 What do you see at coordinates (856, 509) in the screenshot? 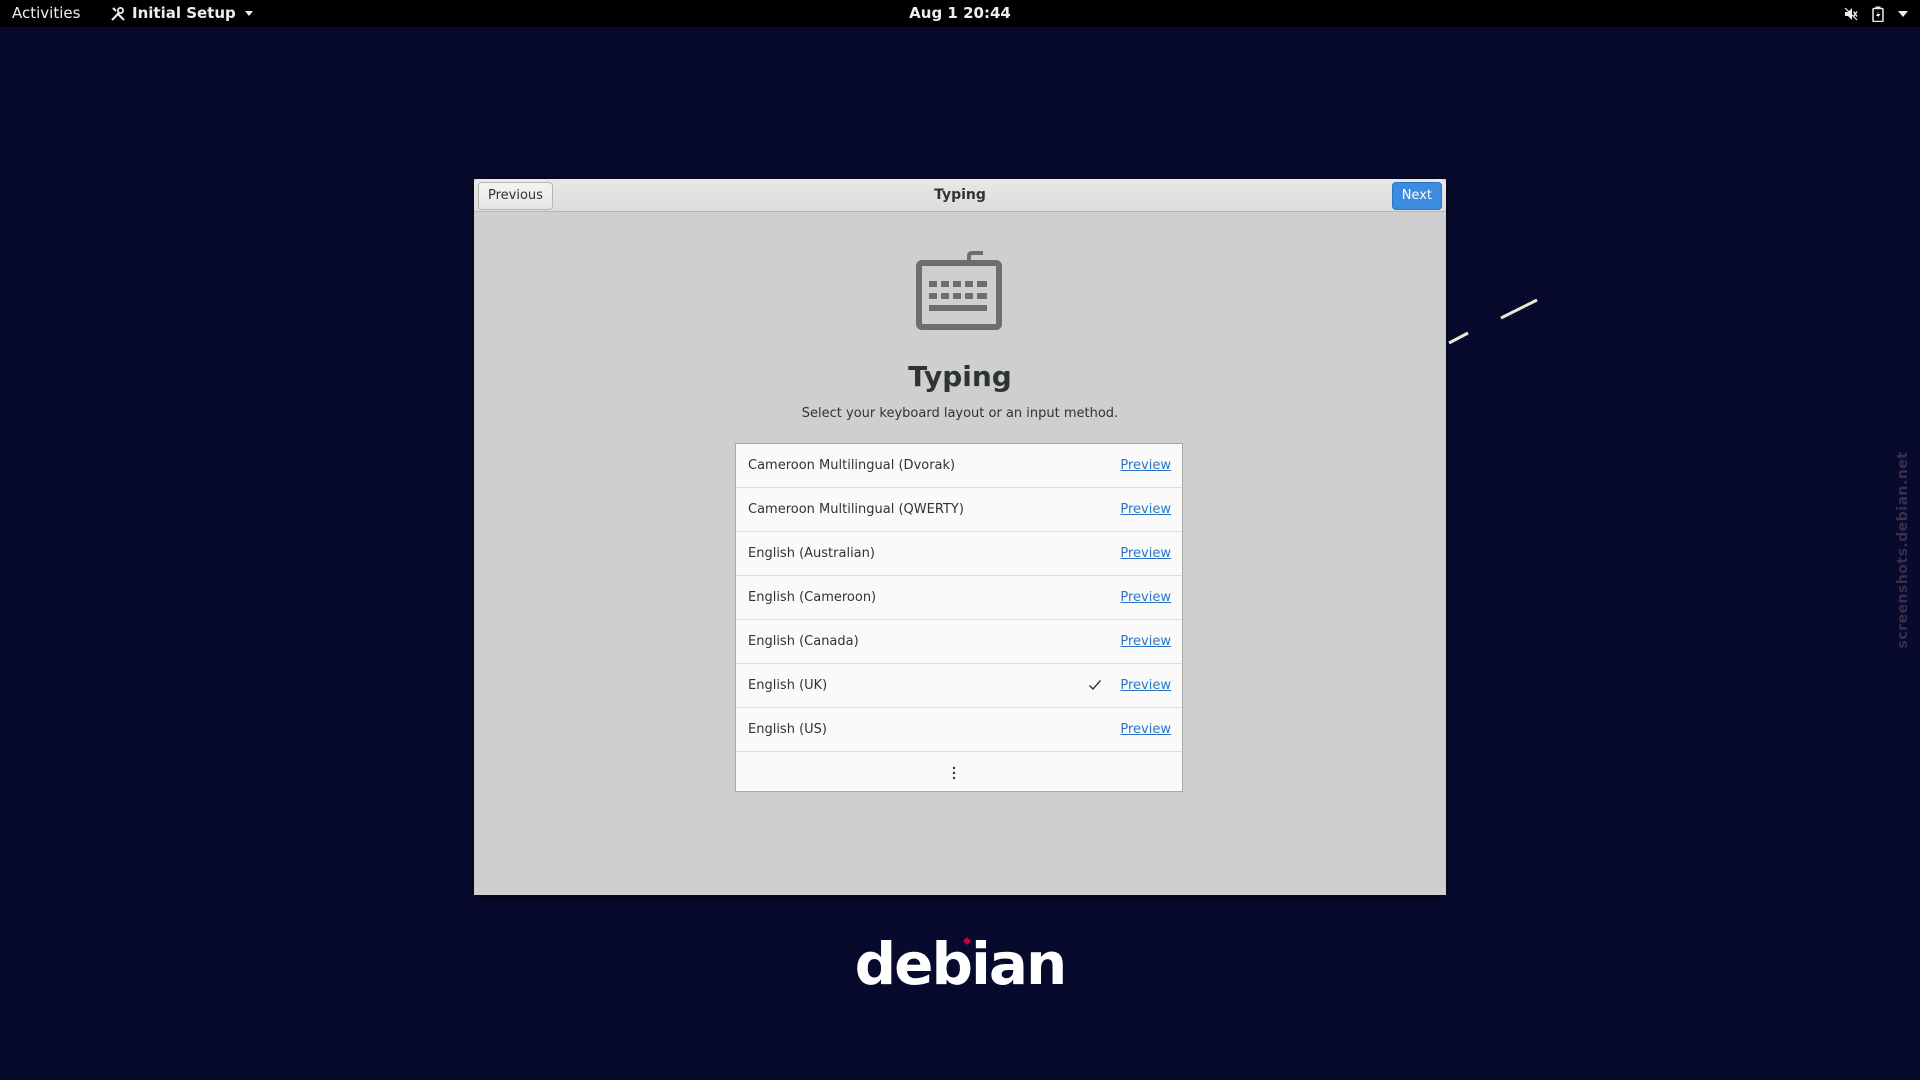
I see `layout-label: Cameroon Multilingual (QWERTY)` at bounding box center [856, 509].